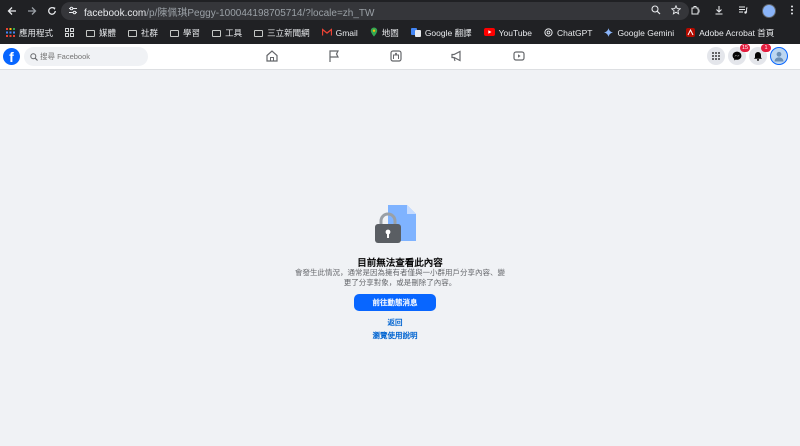  I want to click on forward-arrow-icon, so click(32, 11).